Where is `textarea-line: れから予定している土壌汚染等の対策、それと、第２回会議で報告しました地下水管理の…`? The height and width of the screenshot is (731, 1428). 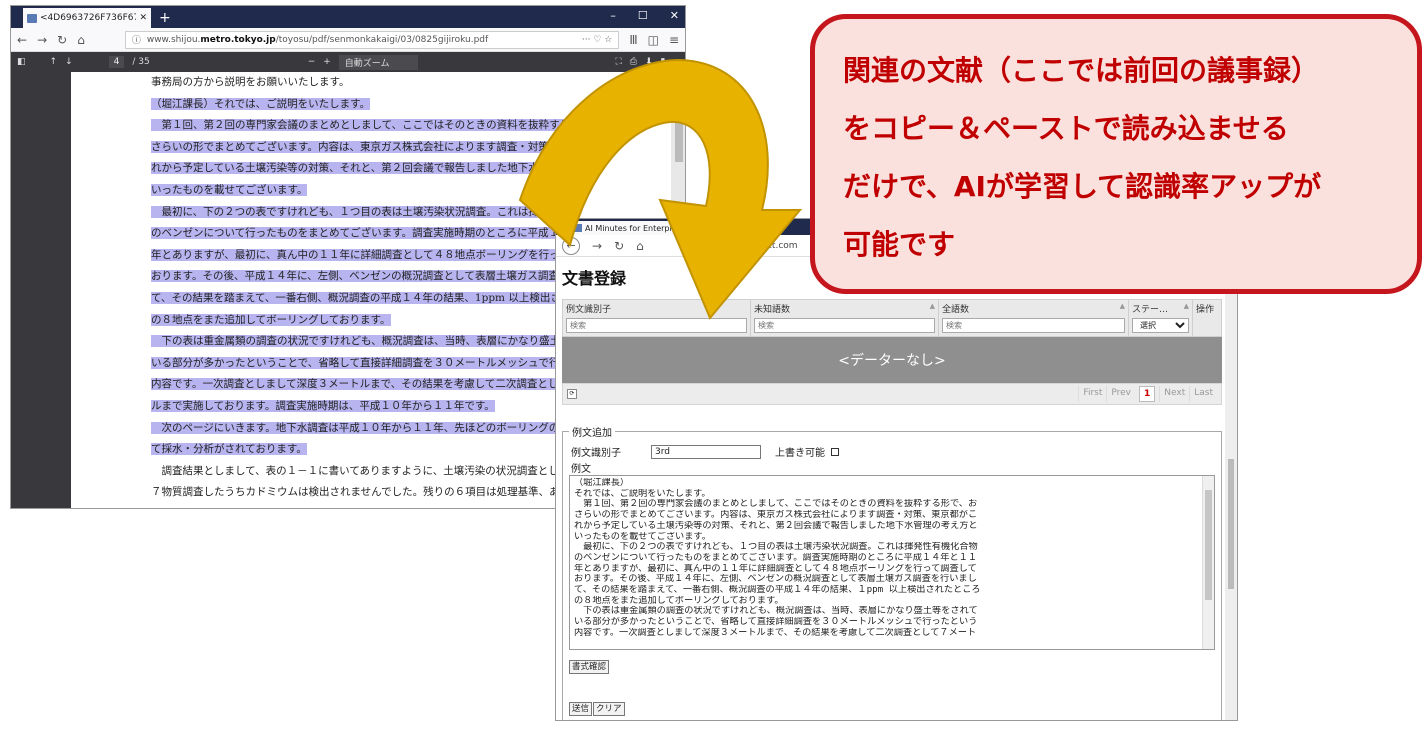
textarea-line: れから予定している土壌汚染等の対策、それと、第２回会議で報告しました地下水管理の… is located at coordinates (776, 525).